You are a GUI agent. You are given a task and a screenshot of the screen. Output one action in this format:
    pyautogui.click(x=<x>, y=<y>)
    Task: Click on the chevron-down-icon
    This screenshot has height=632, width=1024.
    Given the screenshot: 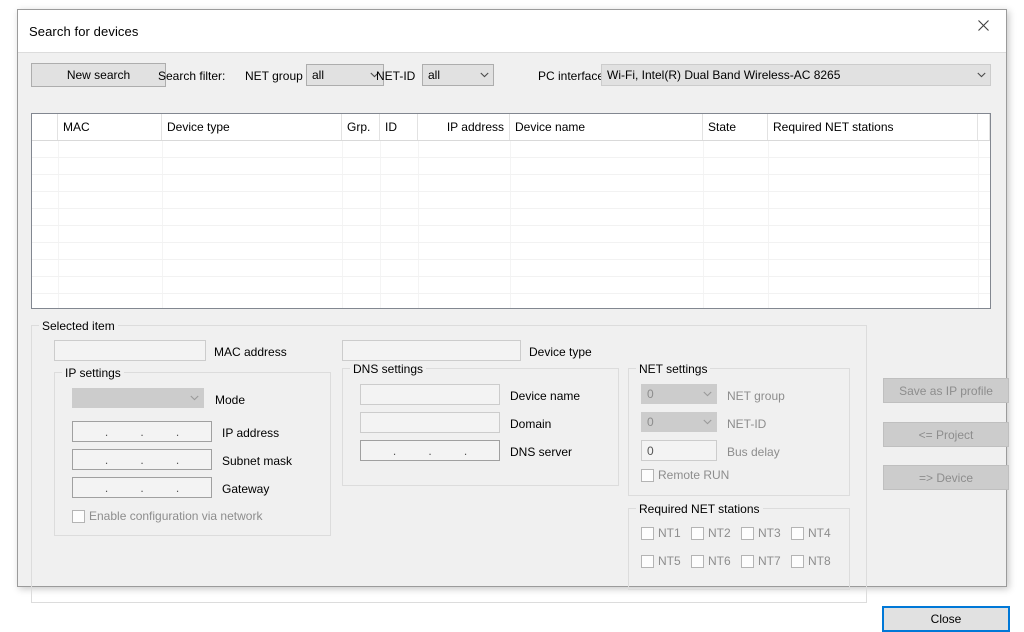 What is the action you would take?
    pyautogui.click(x=707, y=422)
    